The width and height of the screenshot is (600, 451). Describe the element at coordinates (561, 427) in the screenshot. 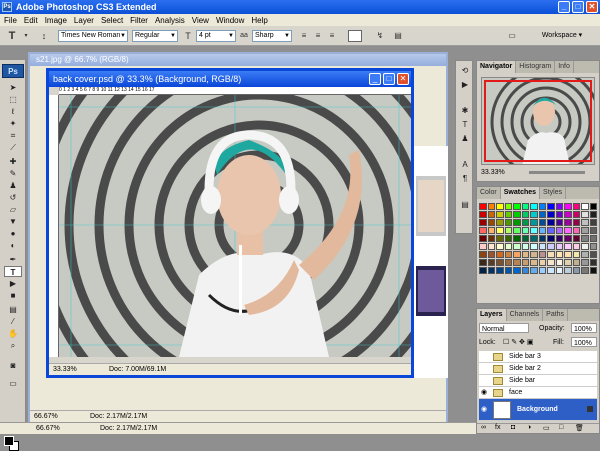

I see `new-layer-icon: □` at that location.